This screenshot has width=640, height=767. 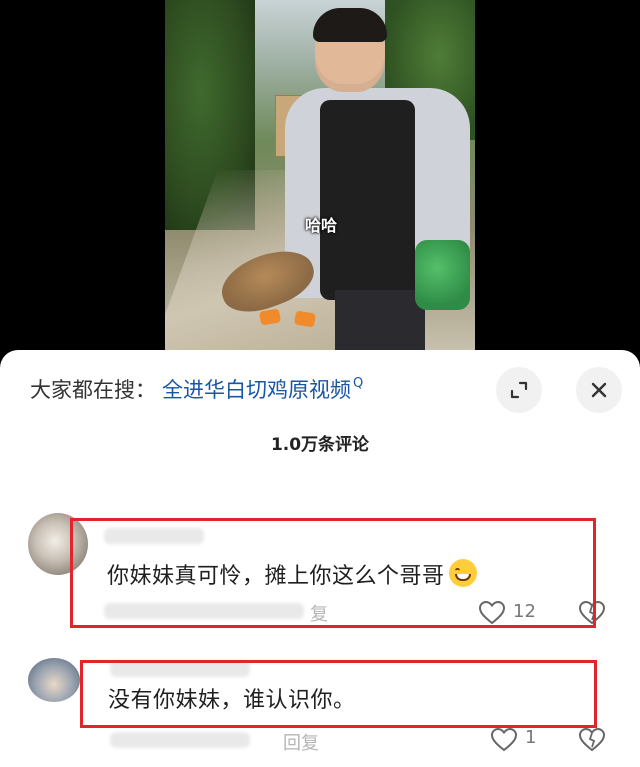 I want to click on like-count: 1, so click(x=531, y=737).